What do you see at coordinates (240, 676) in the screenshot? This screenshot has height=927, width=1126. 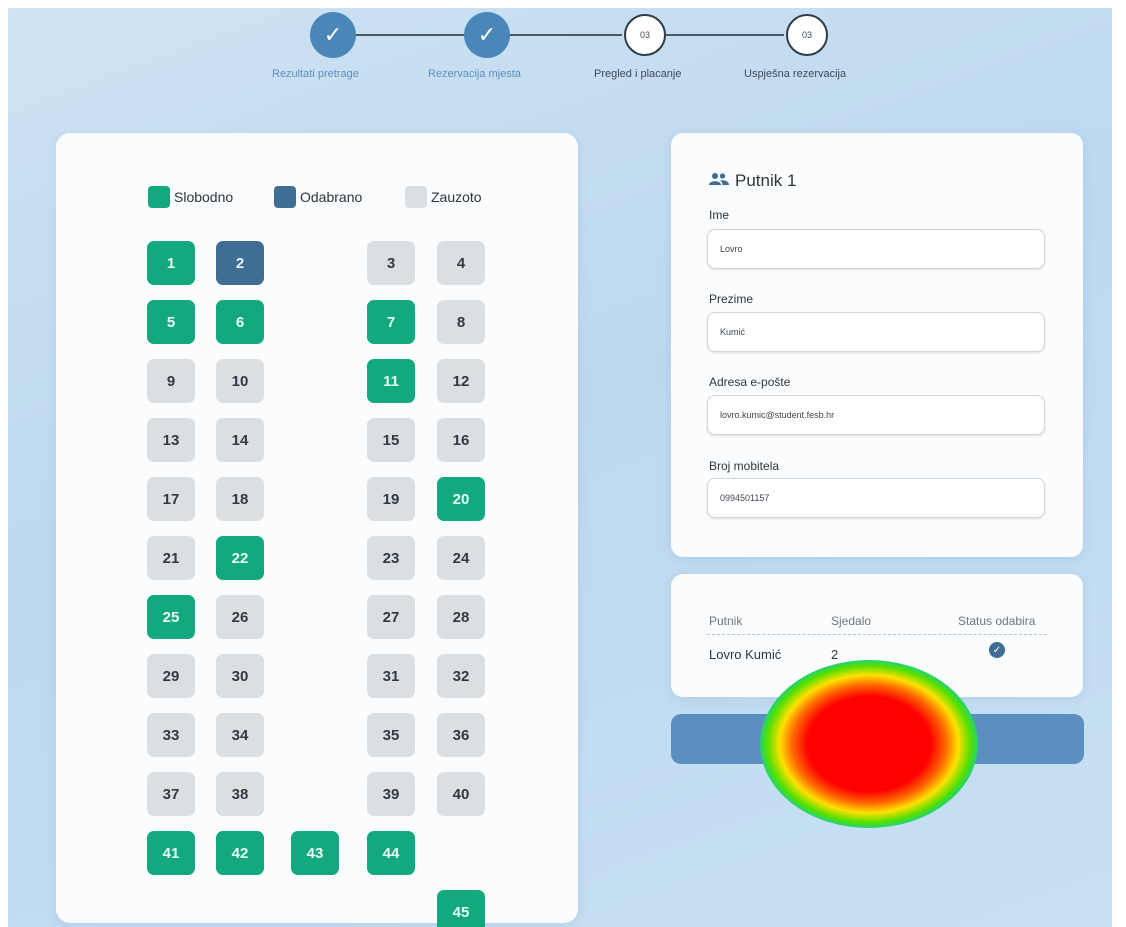 I see `seat-30: 30` at bounding box center [240, 676].